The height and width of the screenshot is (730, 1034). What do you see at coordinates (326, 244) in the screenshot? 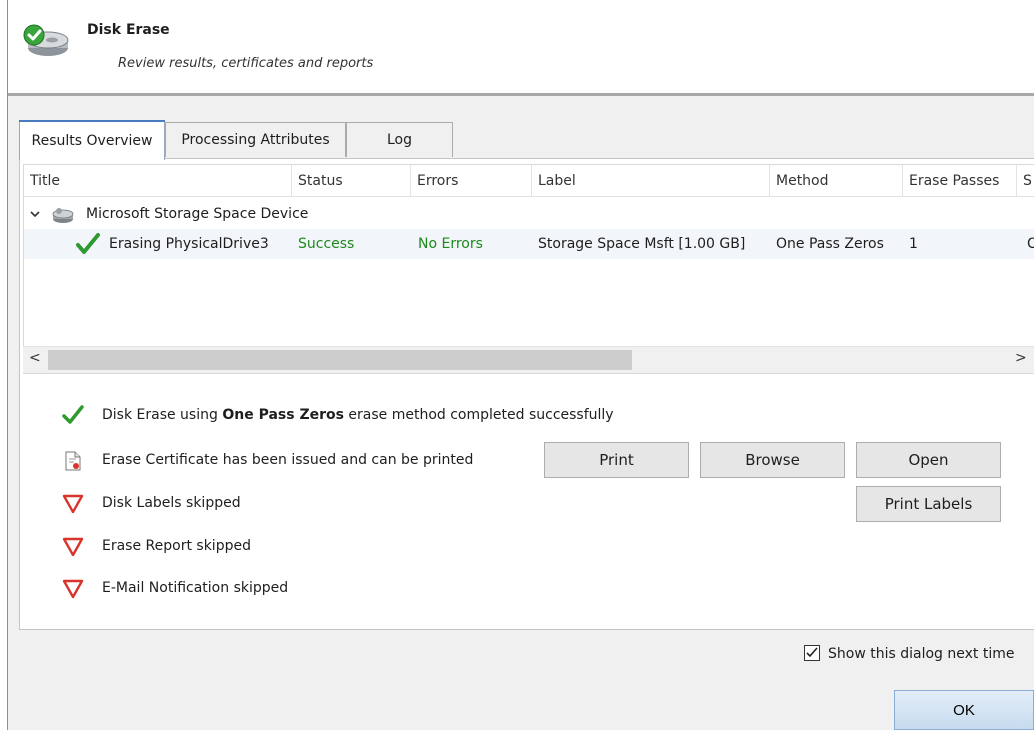
I see `cell-status: Success` at bounding box center [326, 244].